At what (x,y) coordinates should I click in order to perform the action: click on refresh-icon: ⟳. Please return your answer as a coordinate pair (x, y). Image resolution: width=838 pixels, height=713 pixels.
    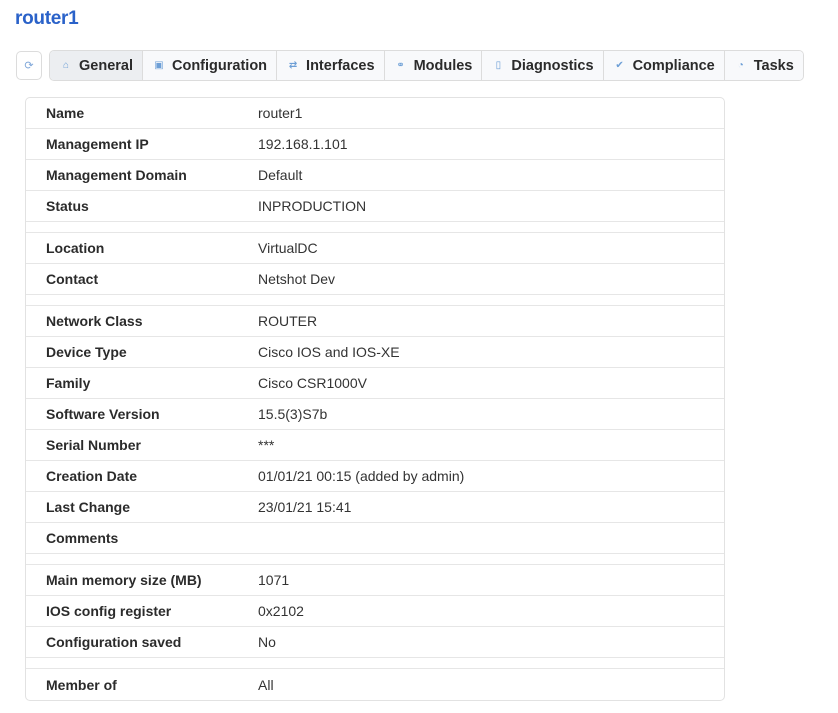
    Looking at the image, I should click on (29, 66).